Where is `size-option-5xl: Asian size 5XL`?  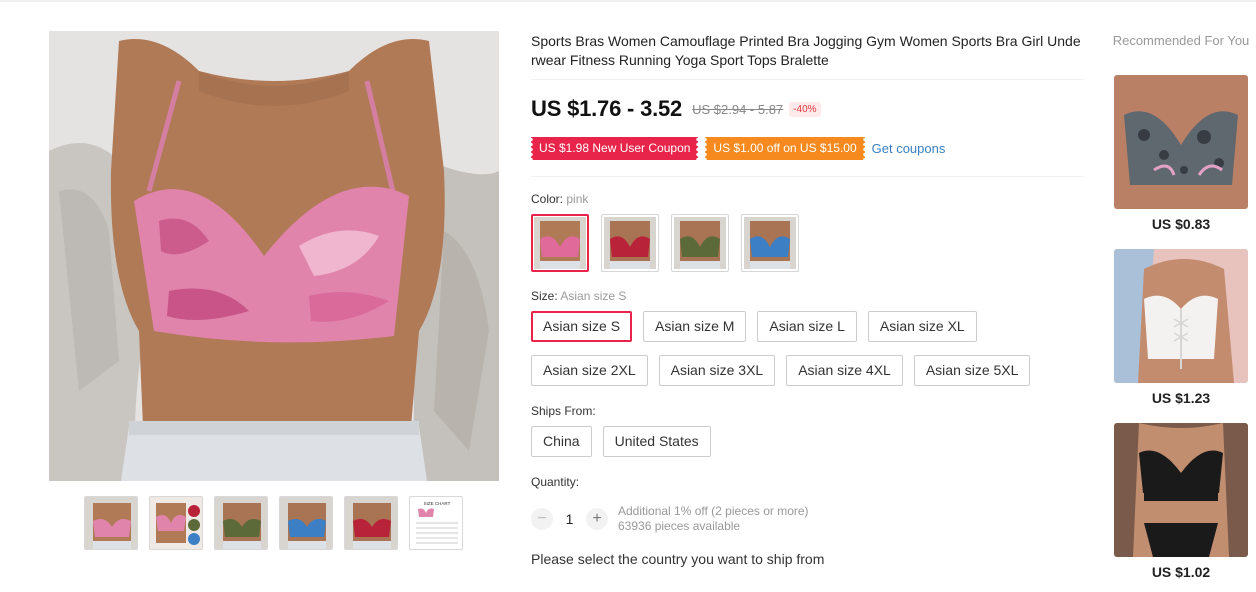 size-option-5xl: Asian size 5XL is located at coordinates (972, 370).